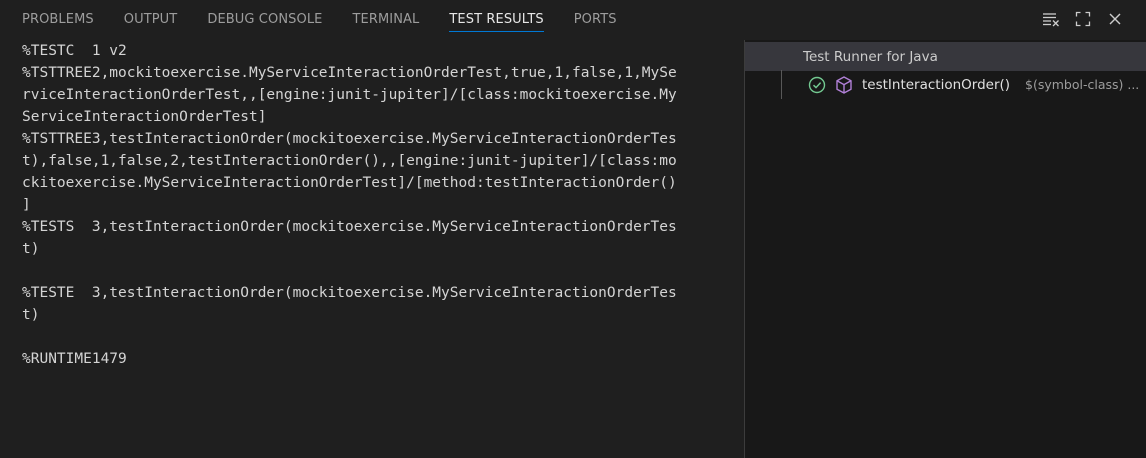 The image size is (1146, 458). I want to click on clear-output-button, so click(1051, 19).